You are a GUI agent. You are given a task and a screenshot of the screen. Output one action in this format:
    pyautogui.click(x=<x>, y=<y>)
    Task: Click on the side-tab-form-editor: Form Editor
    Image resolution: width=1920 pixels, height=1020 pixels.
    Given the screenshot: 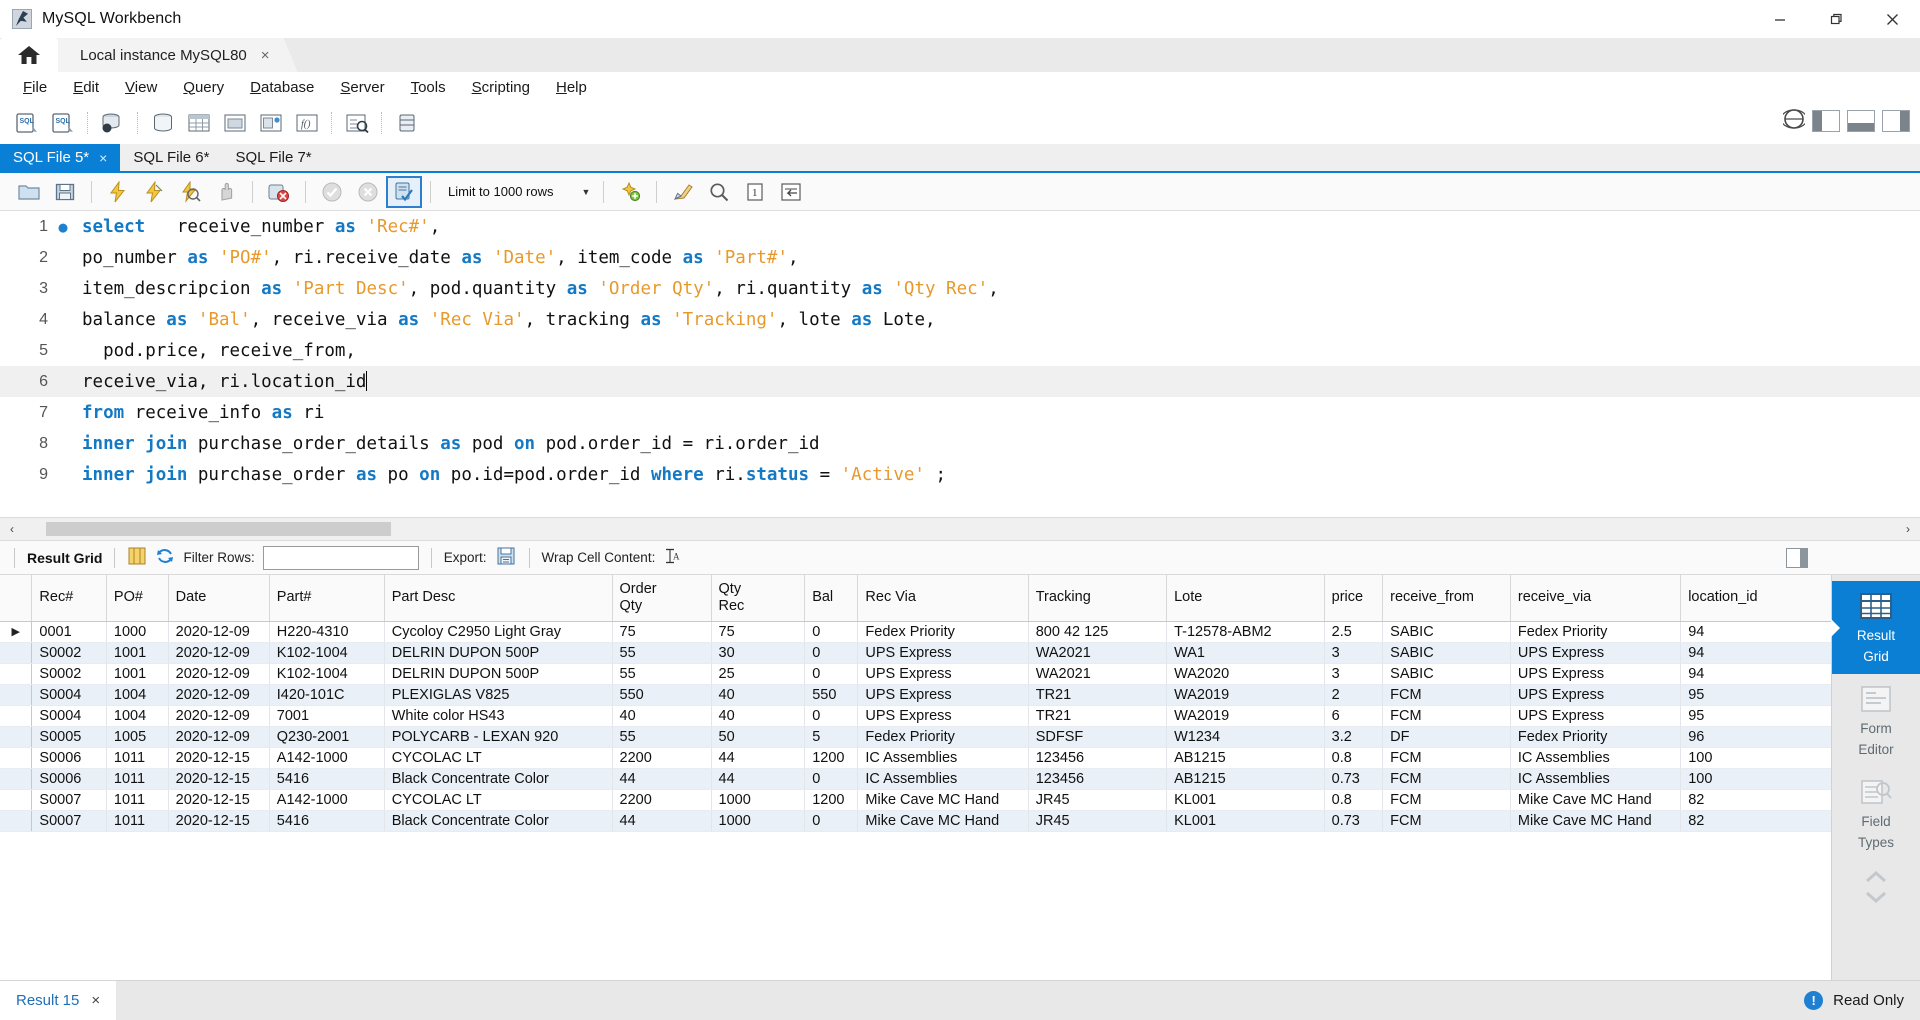 What is the action you would take?
    pyautogui.click(x=1876, y=720)
    